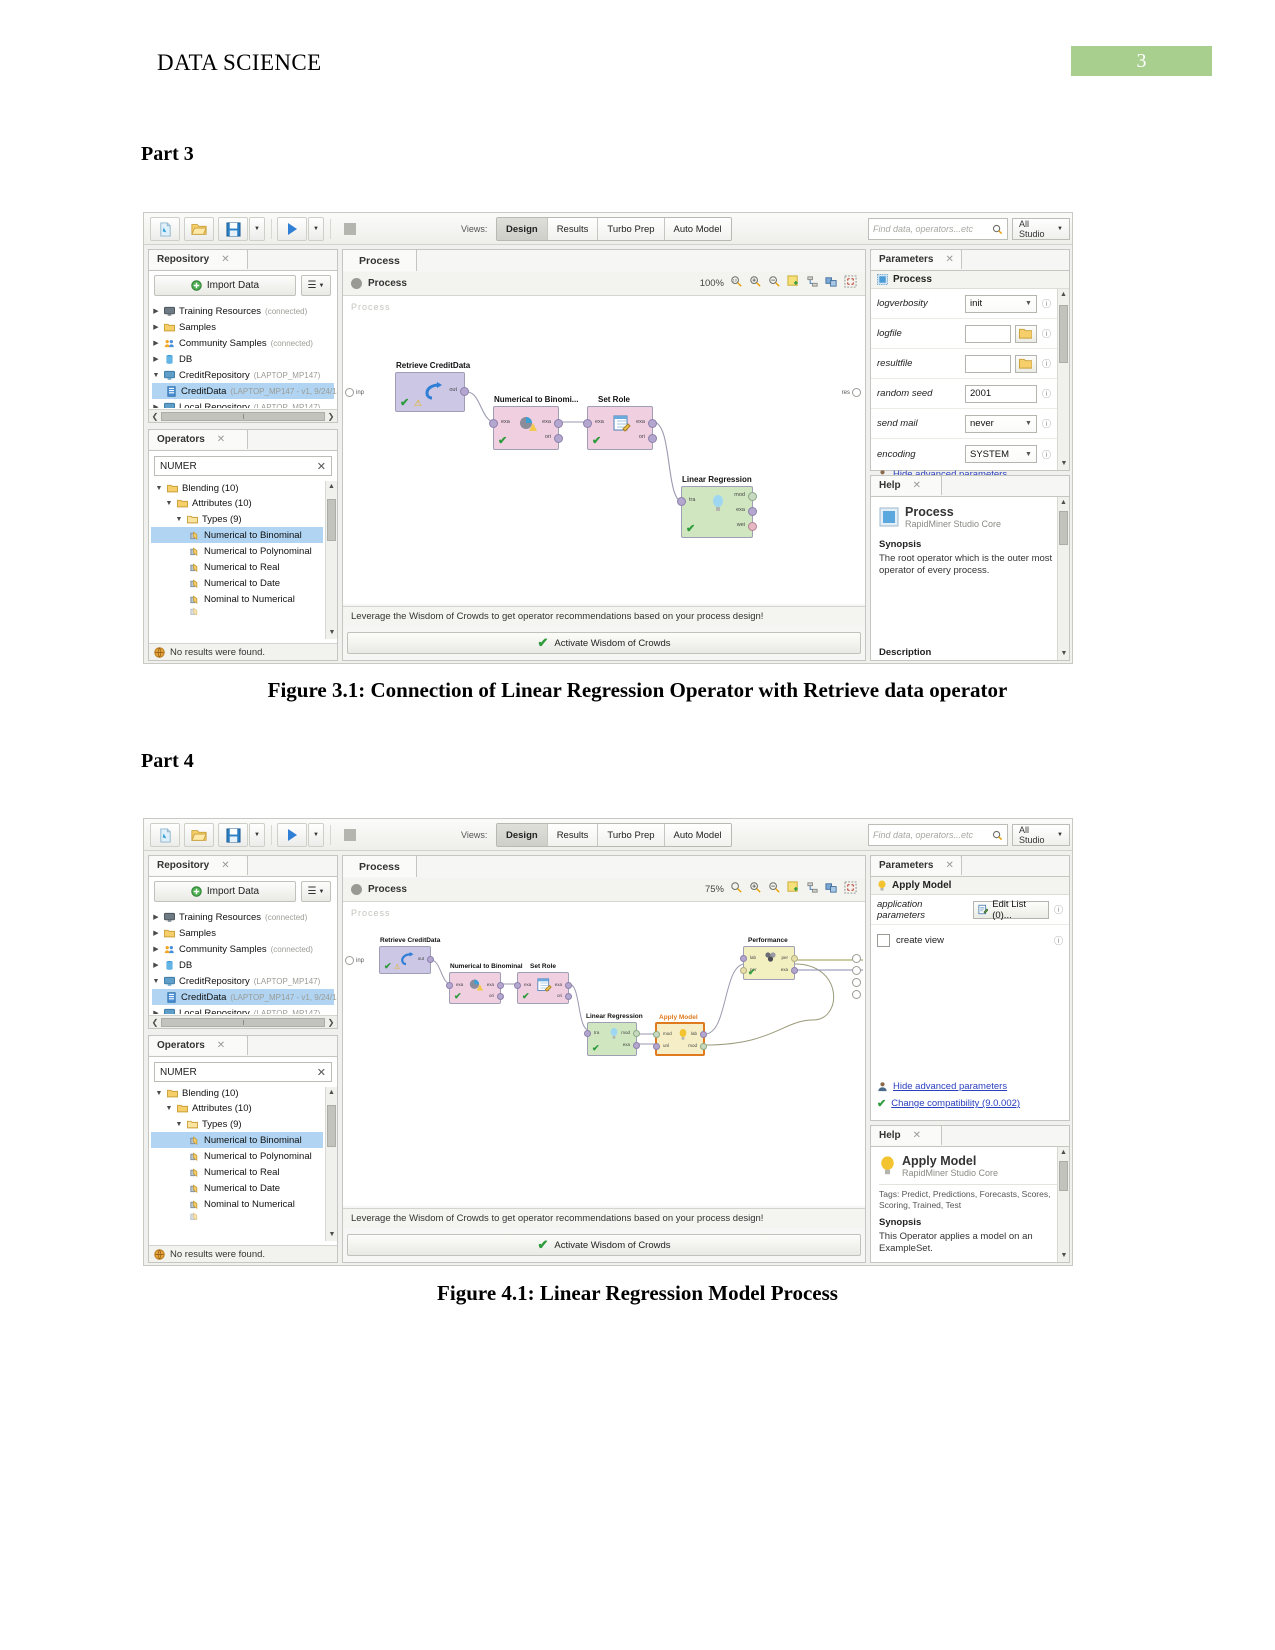 The image size is (1275, 1650). I want to click on port-in-mod, so click(656, 1034).